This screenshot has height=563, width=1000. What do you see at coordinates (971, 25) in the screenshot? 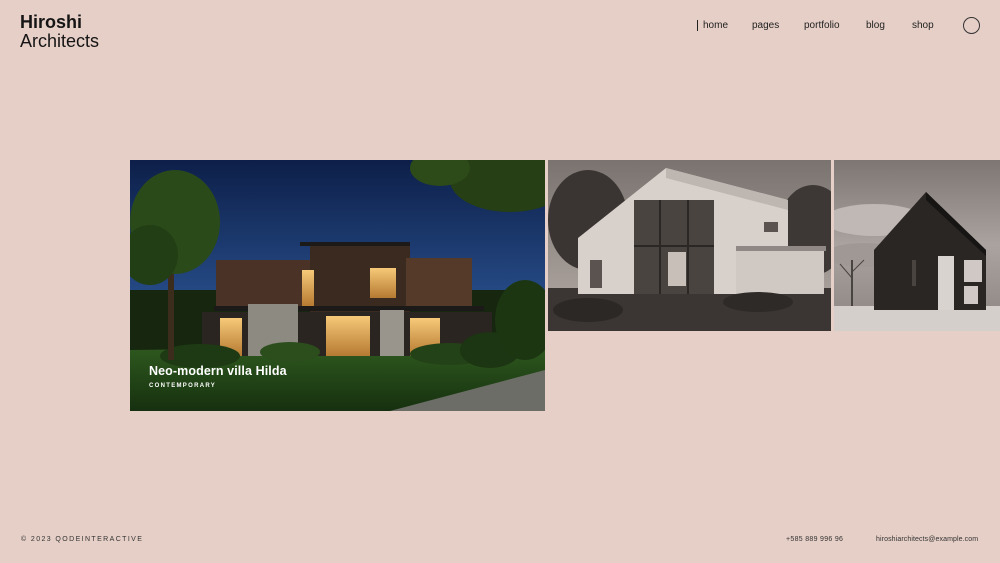
I see `search-circle-icon` at bounding box center [971, 25].